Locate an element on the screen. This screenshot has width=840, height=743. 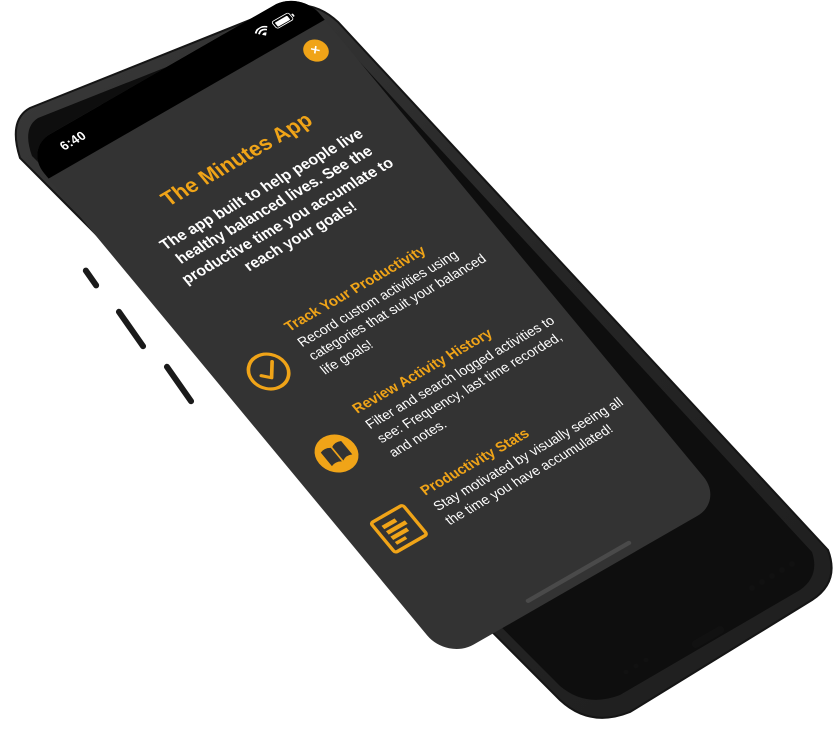
status-icons is located at coordinates (274, 25).